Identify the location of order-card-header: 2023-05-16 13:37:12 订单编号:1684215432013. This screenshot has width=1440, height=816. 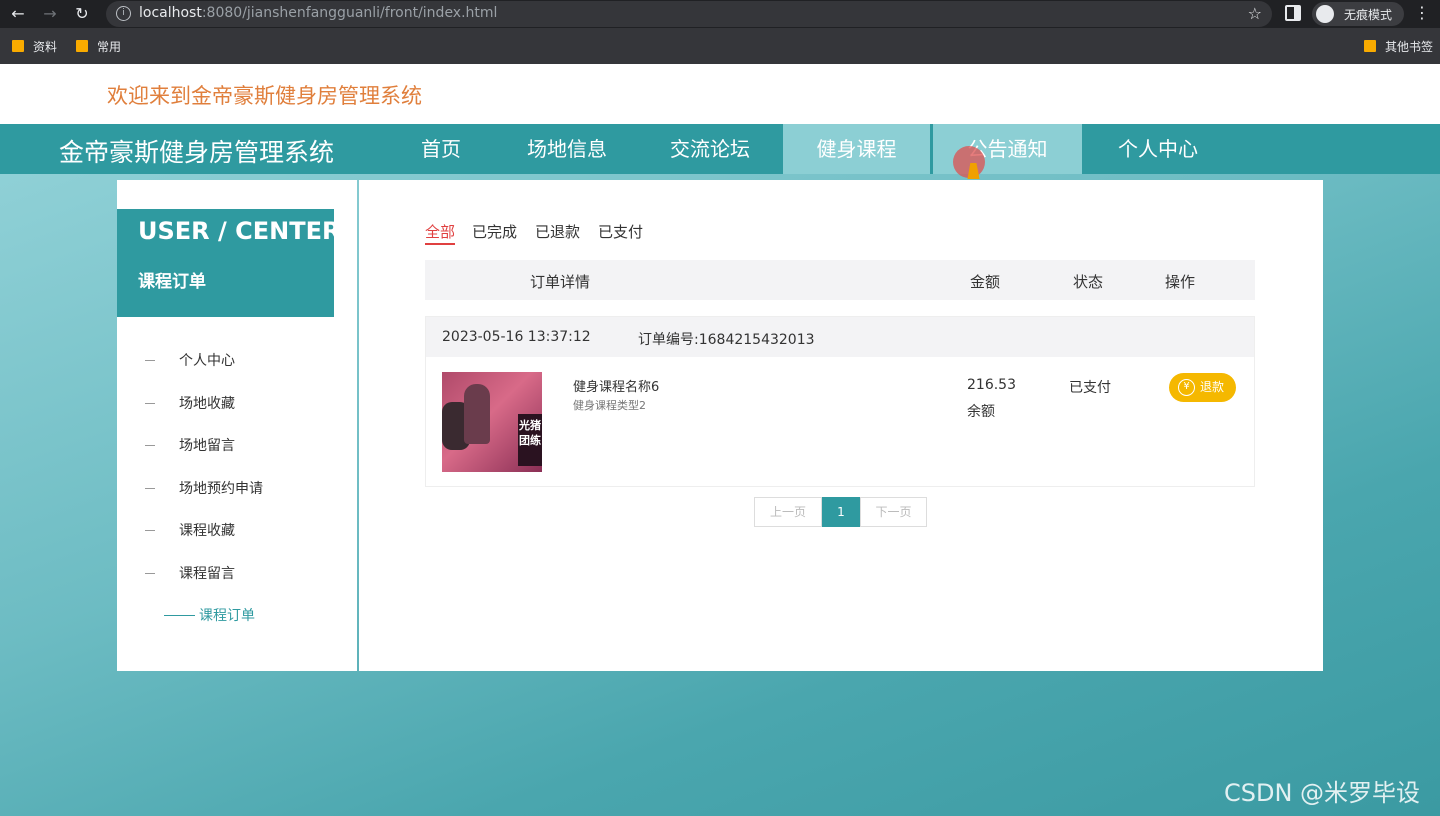
(840, 337).